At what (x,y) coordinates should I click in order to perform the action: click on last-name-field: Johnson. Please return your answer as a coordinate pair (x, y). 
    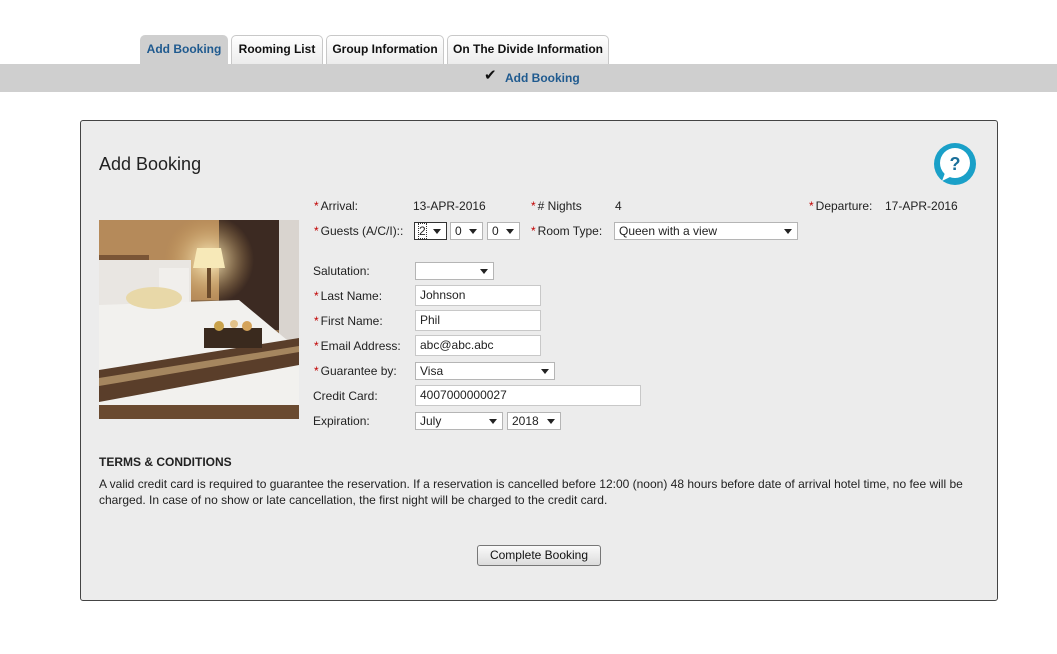
    Looking at the image, I should click on (478, 295).